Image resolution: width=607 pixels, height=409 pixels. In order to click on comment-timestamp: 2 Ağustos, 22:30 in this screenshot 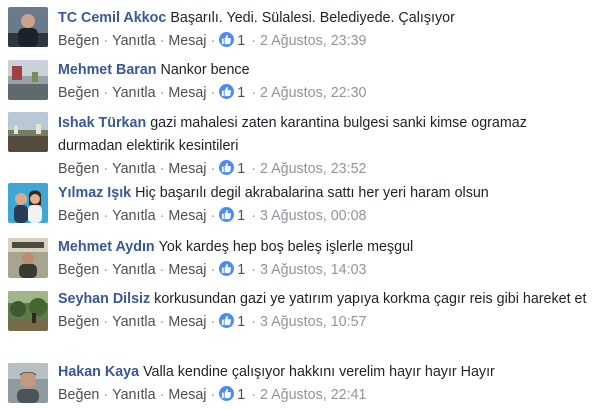, I will do `click(313, 93)`.